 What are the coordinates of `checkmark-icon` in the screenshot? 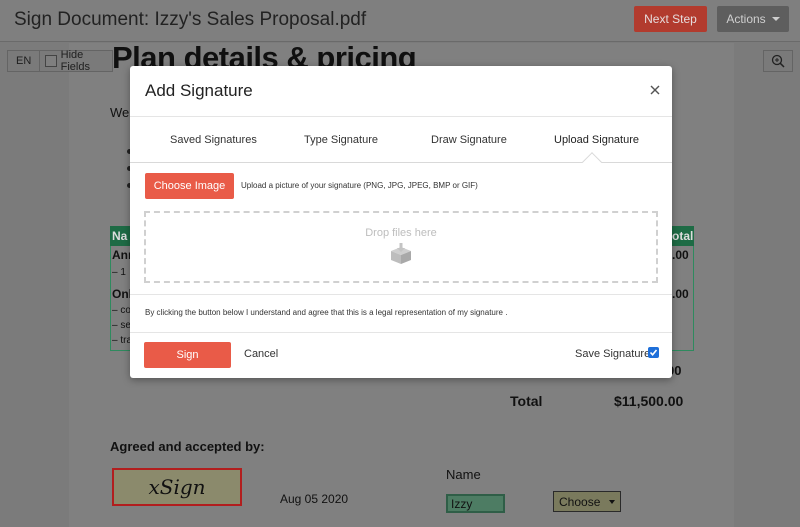 It's located at (653, 353).